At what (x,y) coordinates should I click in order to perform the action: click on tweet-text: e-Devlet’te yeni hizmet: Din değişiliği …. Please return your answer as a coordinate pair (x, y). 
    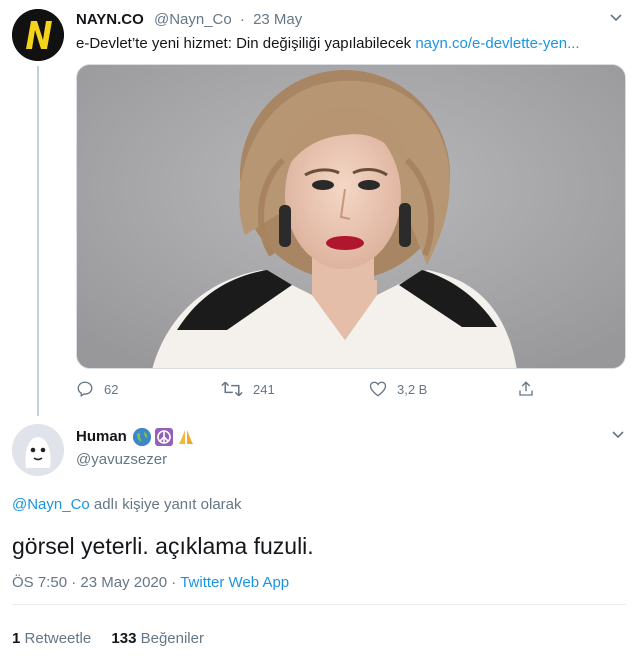
    Looking at the image, I should click on (328, 44).